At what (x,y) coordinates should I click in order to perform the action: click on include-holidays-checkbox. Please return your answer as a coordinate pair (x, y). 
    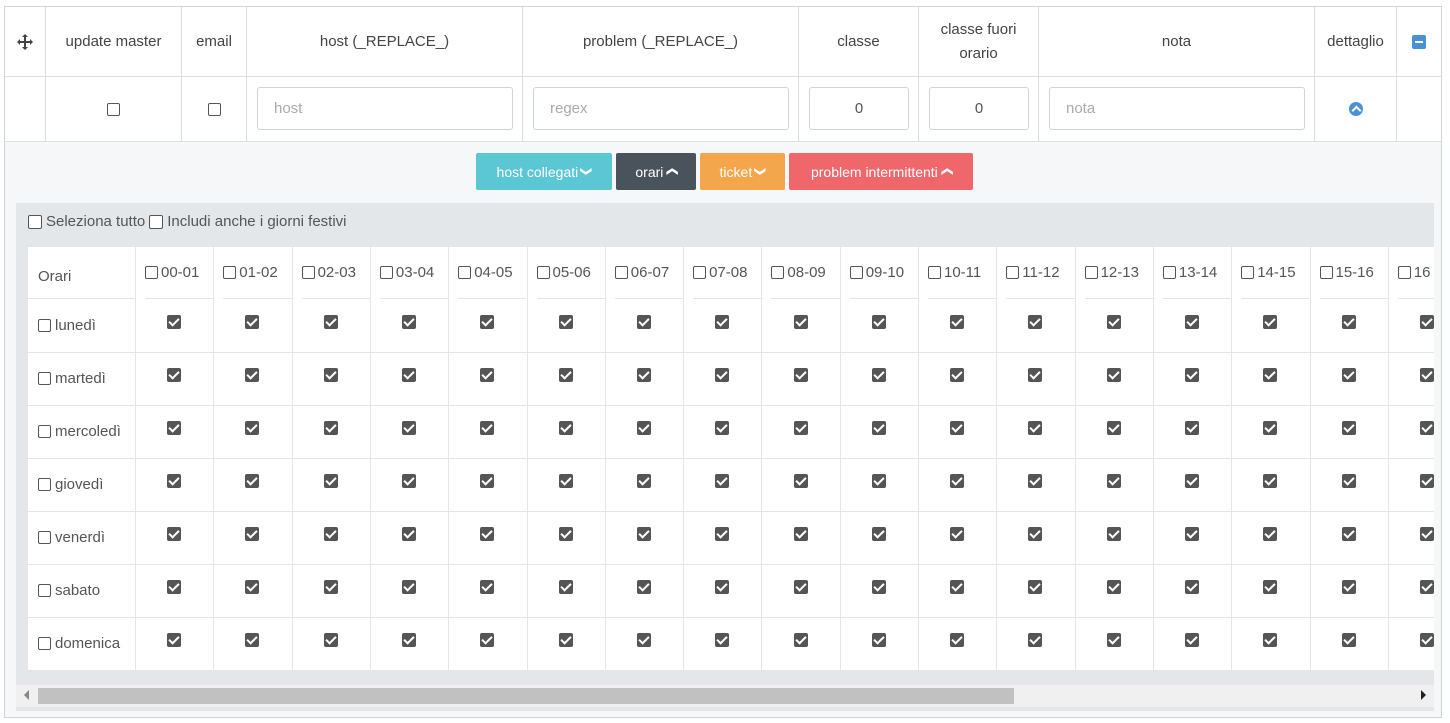
    Looking at the image, I should click on (156, 221).